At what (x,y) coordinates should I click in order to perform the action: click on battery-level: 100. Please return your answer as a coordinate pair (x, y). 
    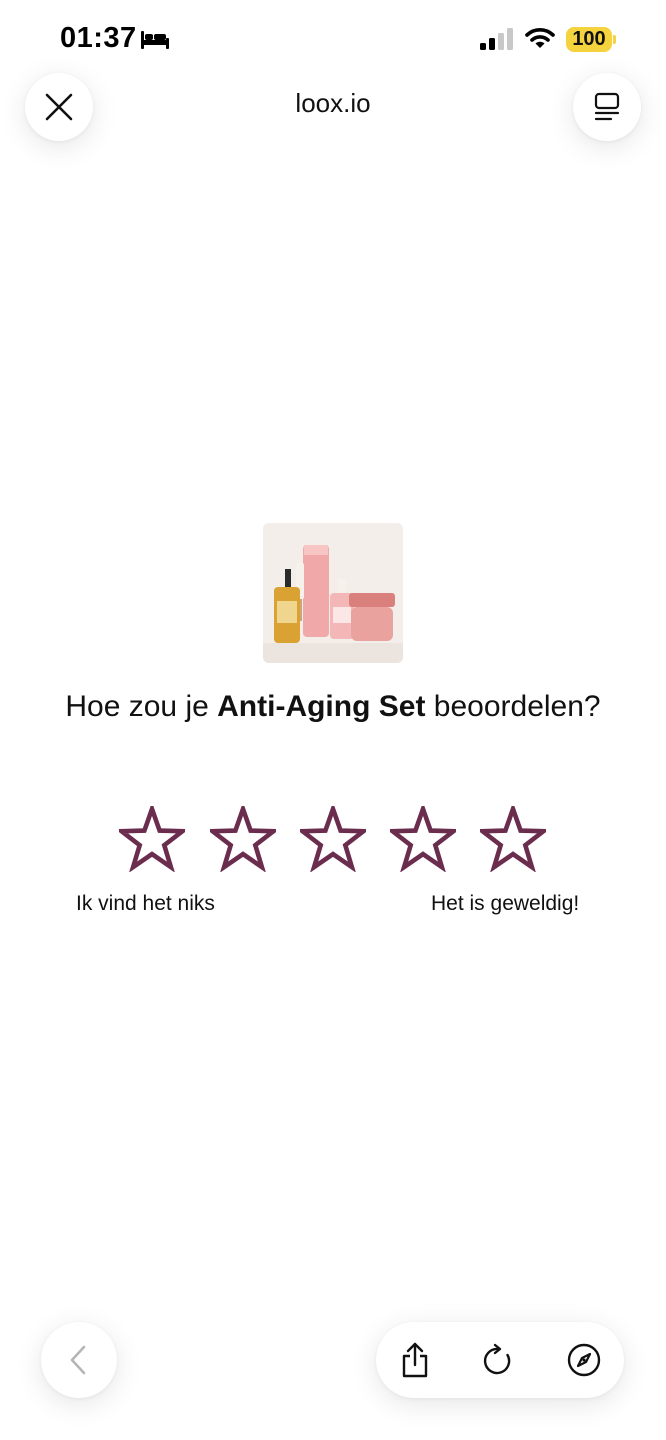
    Looking at the image, I should click on (589, 39).